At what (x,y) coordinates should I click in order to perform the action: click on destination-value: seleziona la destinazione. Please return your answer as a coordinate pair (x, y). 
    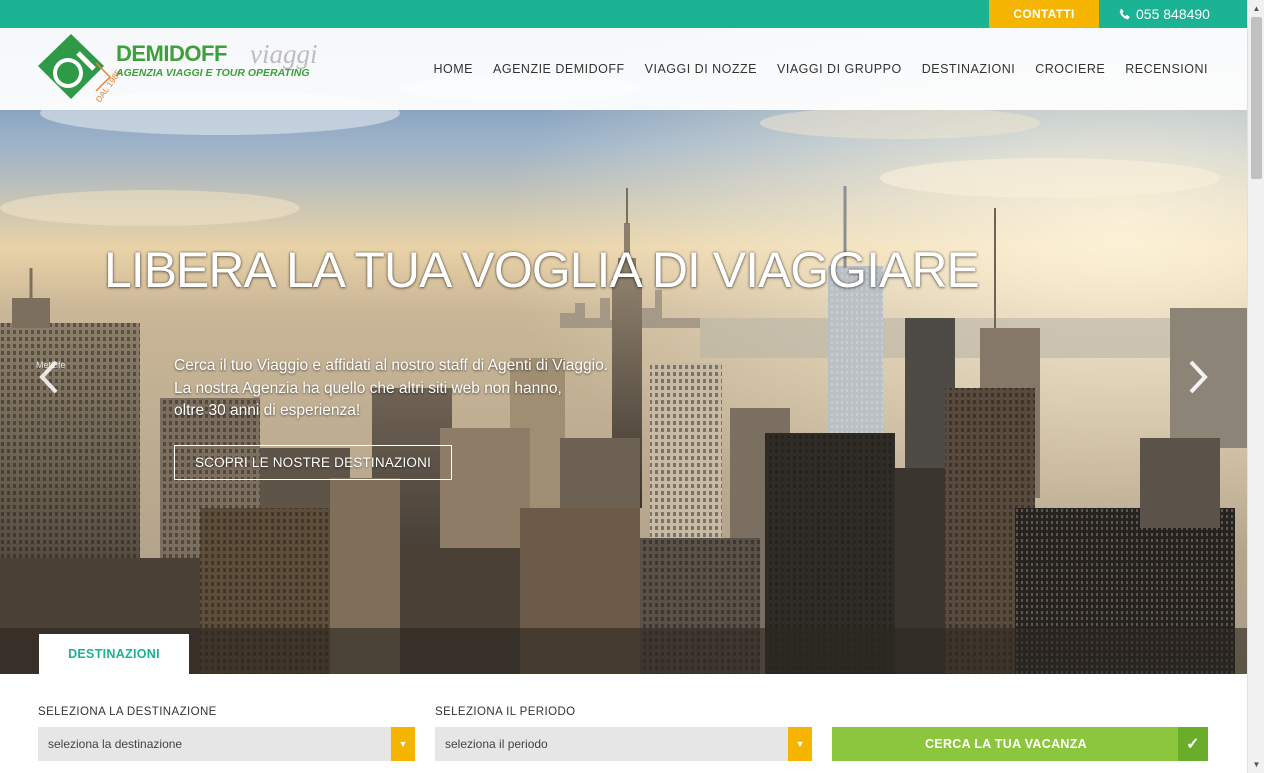
    Looking at the image, I should click on (115, 744).